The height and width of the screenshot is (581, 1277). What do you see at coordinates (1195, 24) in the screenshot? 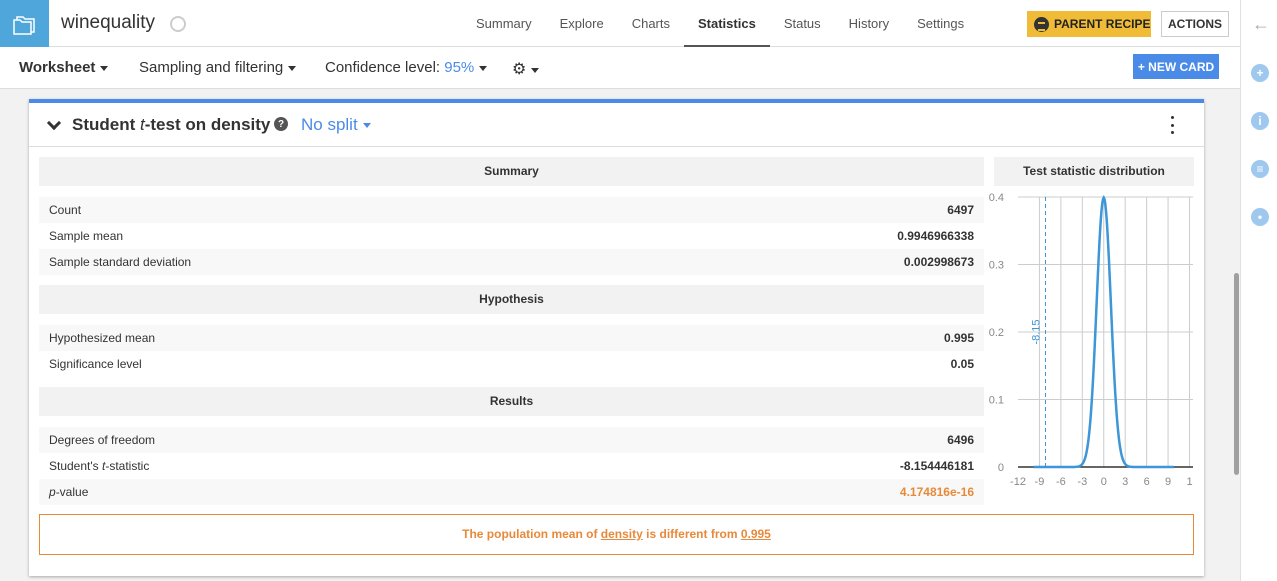
I see `actions-button: ACTIONS` at bounding box center [1195, 24].